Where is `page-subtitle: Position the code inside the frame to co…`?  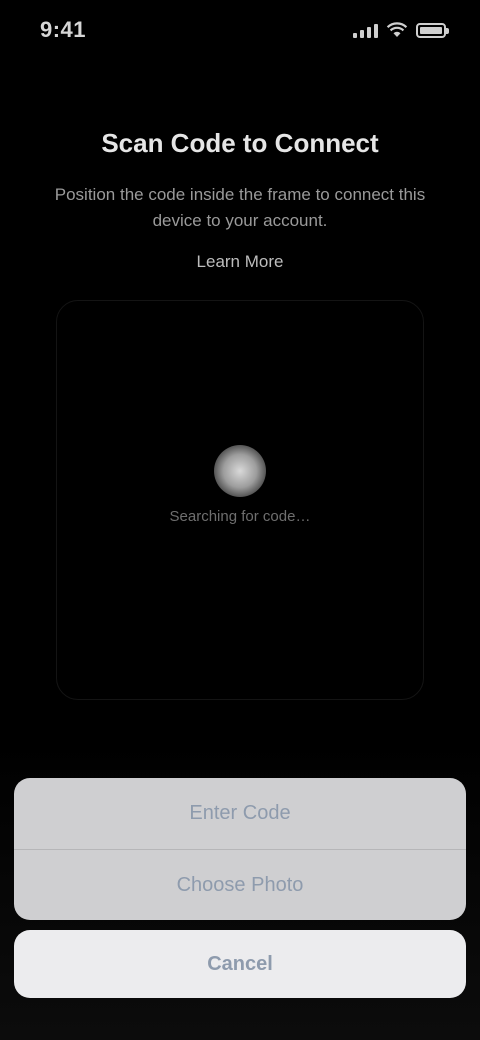 page-subtitle: Position the code inside the frame to co… is located at coordinates (240, 207).